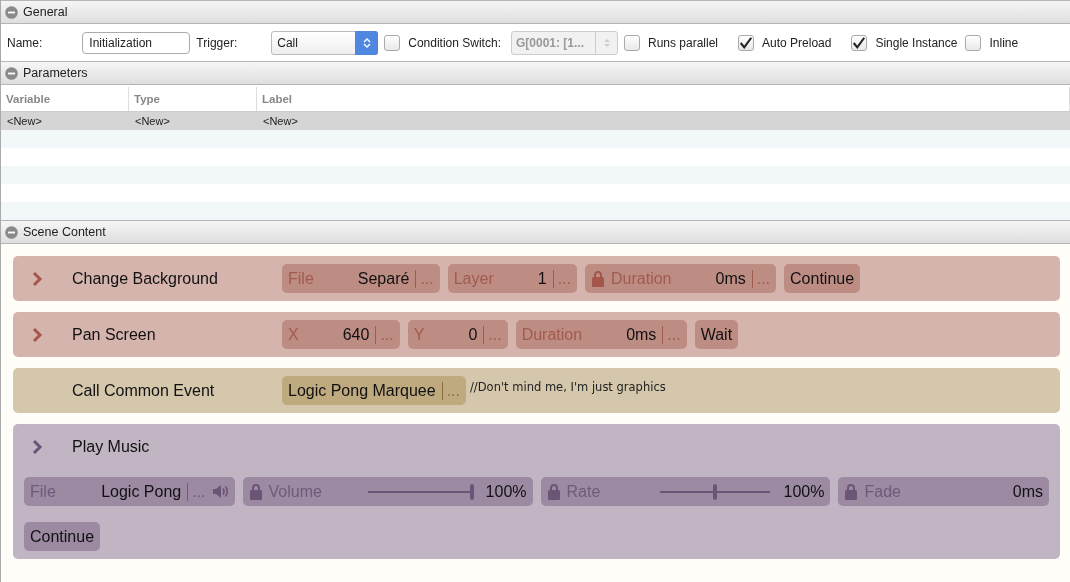 The image size is (1070, 582). What do you see at coordinates (325, 42) in the screenshot?
I see `trigger-dropdown: Call` at bounding box center [325, 42].